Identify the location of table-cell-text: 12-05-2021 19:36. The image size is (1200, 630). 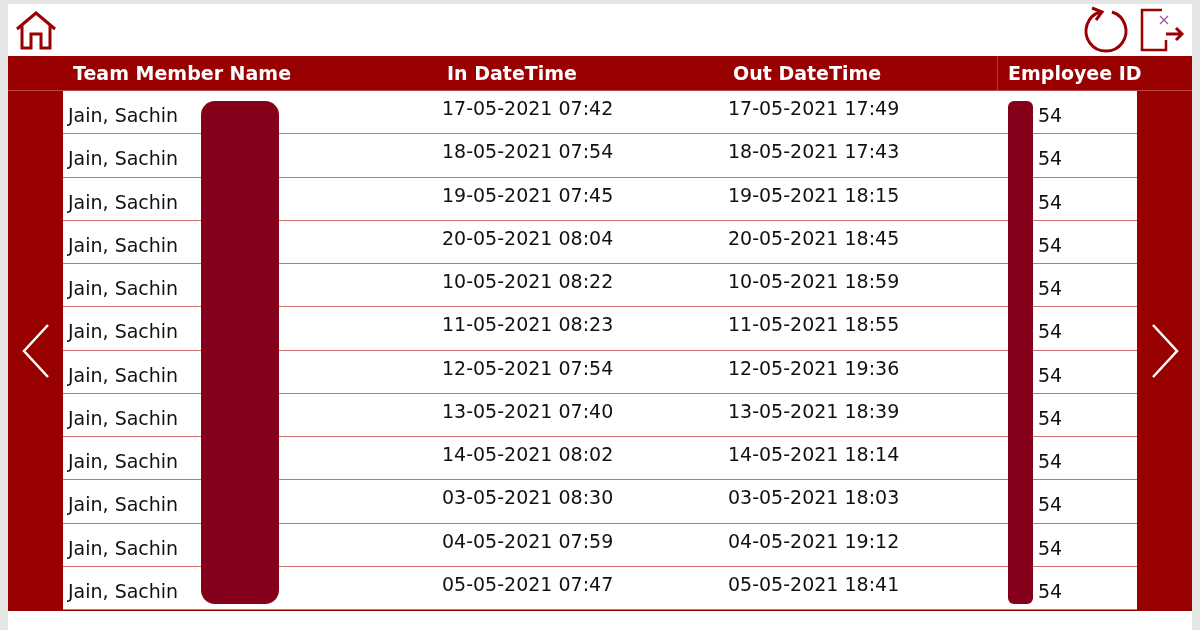
(814, 367).